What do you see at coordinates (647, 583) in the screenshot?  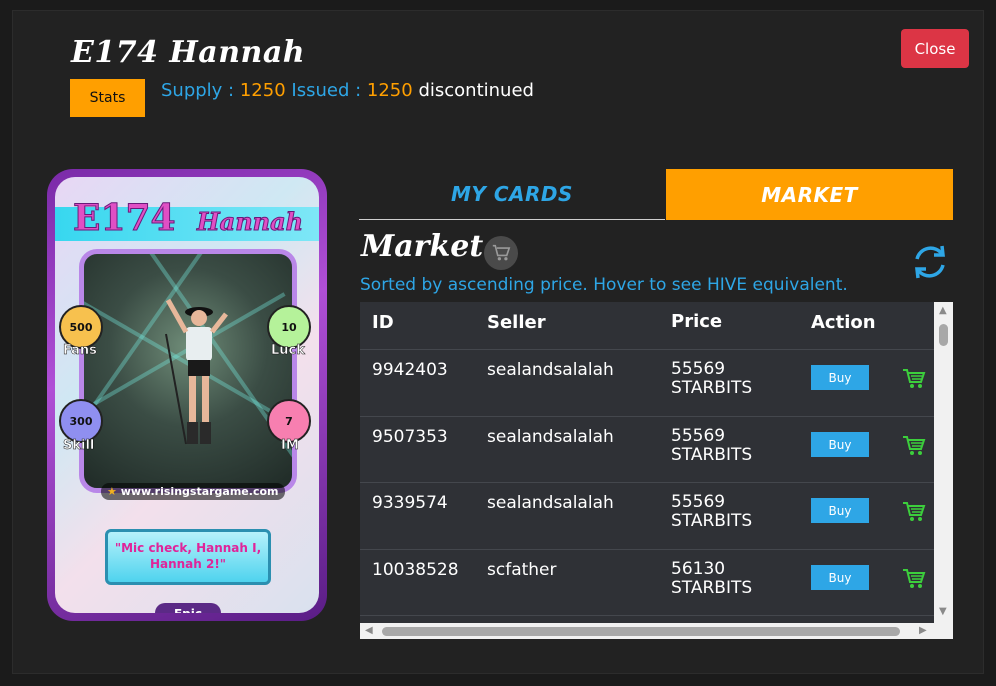 I see `table-row: 10038528 scfather 56130 STARBITS Buy` at bounding box center [647, 583].